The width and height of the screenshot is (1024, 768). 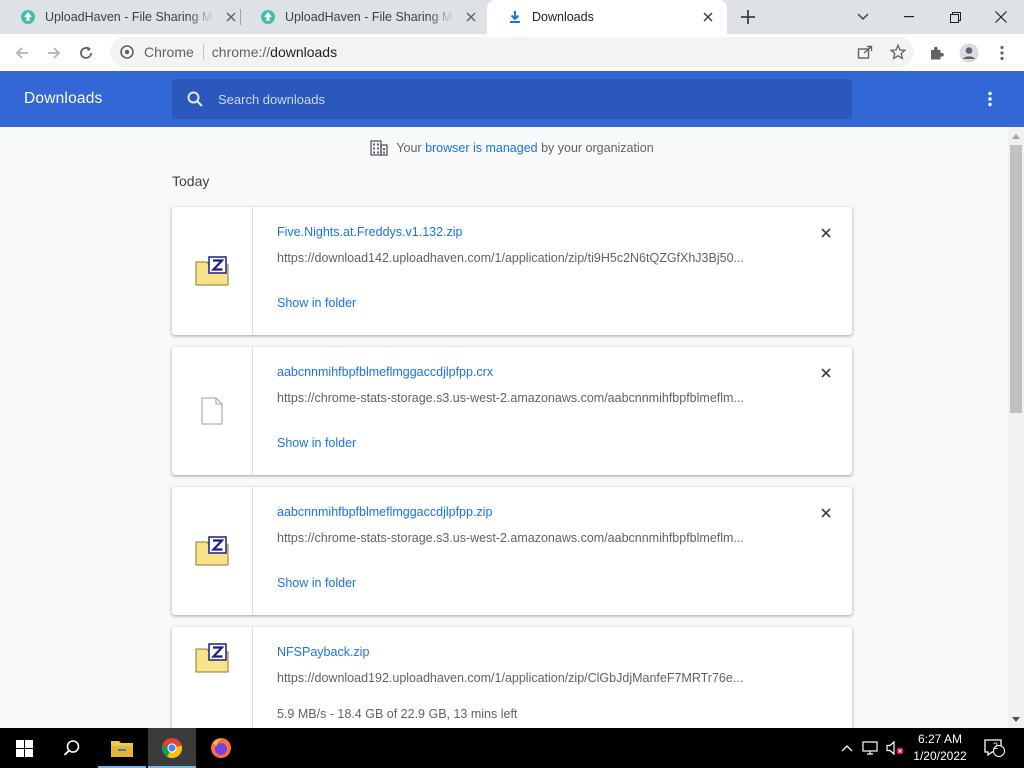 I want to click on star-icon, so click(x=898, y=52).